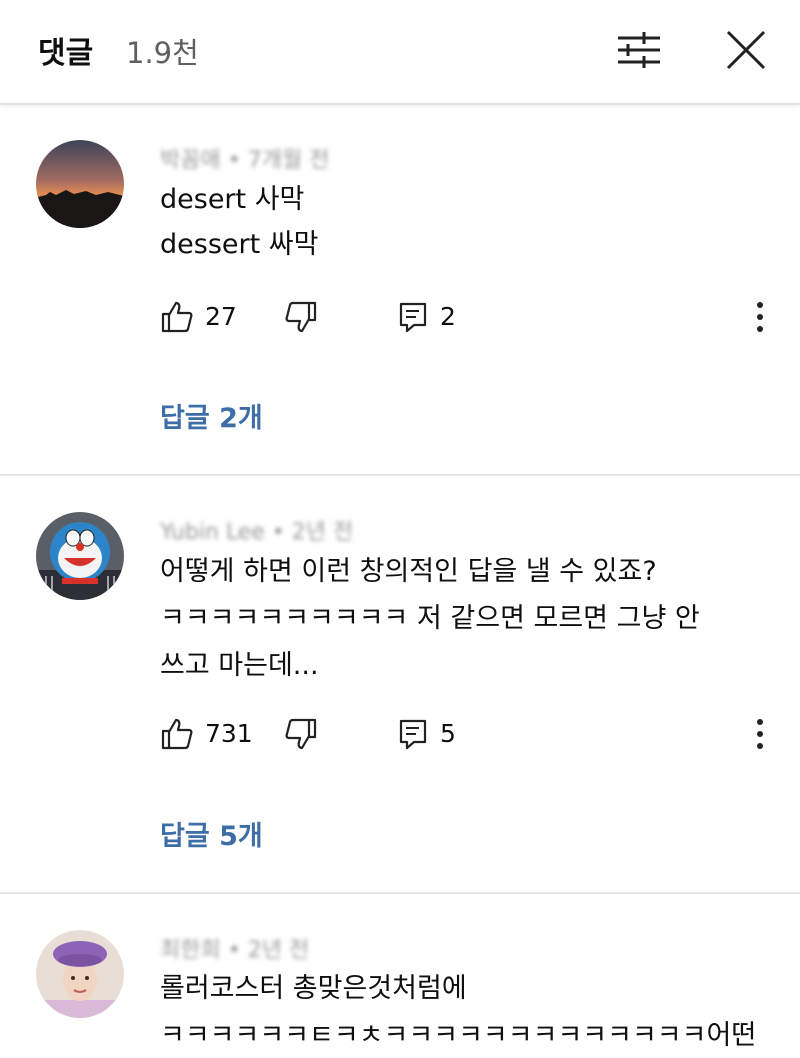 This screenshot has width=800, height=1058. What do you see at coordinates (448, 316) in the screenshot?
I see `reply-count: 2` at bounding box center [448, 316].